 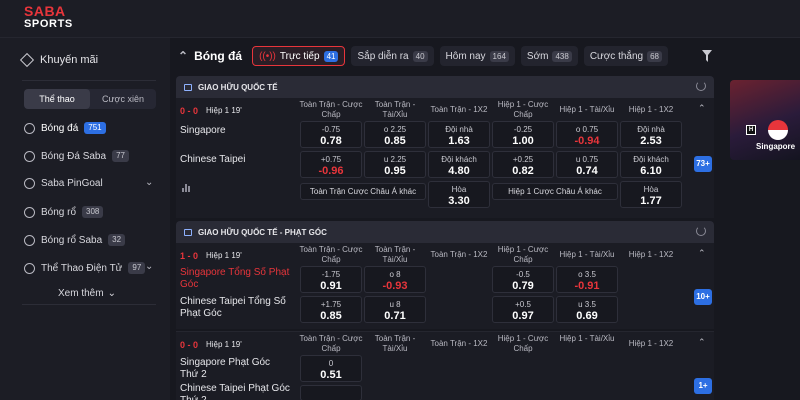 What do you see at coordinates (331, 392) in the screenshot?
I see `odds-cell` at bounding box center [331, 392].